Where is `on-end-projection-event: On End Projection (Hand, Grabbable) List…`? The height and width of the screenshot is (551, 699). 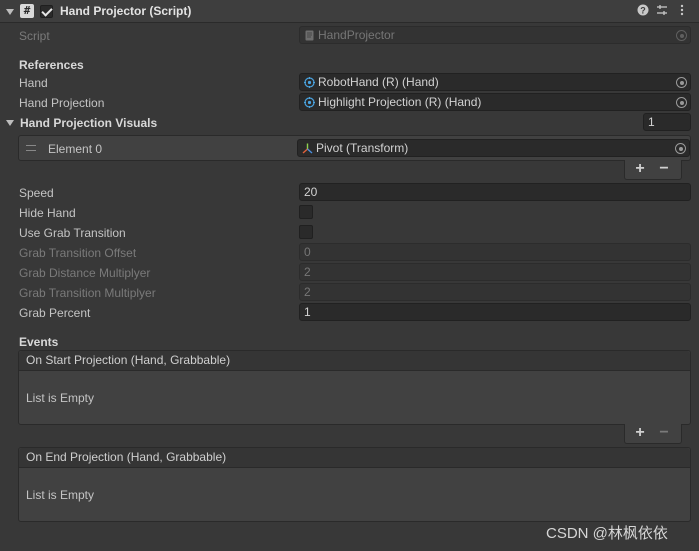
on-end-projection-event: On End Projection (Hand, Grabbable) List… is located at coordinates (354, 484).